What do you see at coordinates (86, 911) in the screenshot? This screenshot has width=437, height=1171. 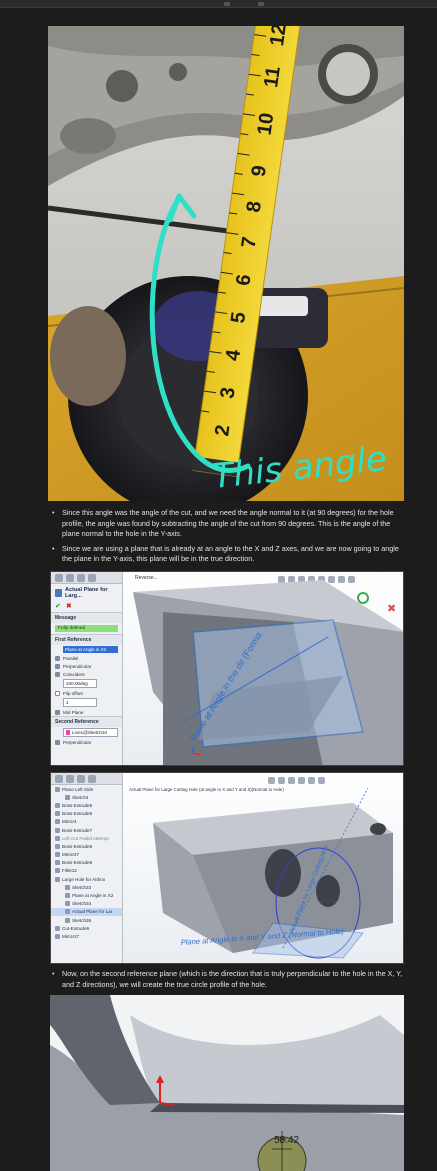 I see `tree-item-selected: Actual Plane for Lar` at bounding box center [86, 911].